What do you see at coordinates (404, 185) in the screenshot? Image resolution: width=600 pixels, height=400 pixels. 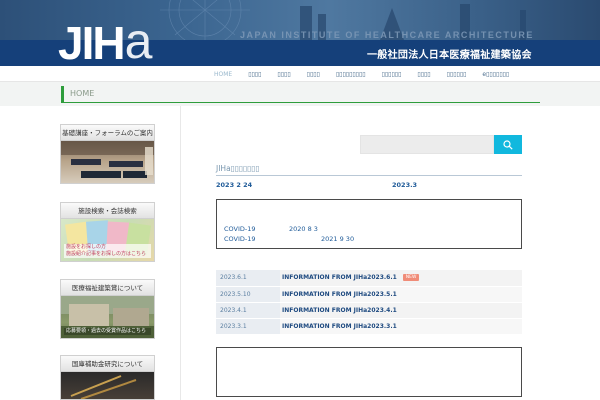 I see `notice-date: 2023.3` at bounding box center [404, 185].